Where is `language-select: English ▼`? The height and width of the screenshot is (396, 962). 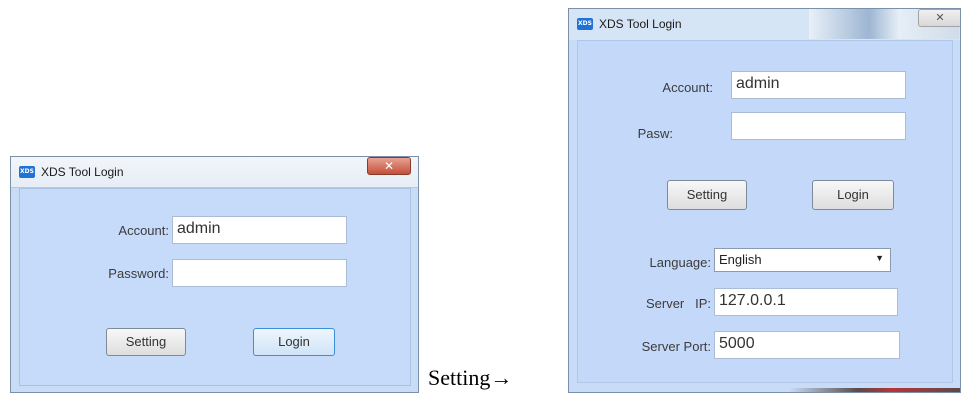 language-select: English ▼ is located at coordinates (802, 260).